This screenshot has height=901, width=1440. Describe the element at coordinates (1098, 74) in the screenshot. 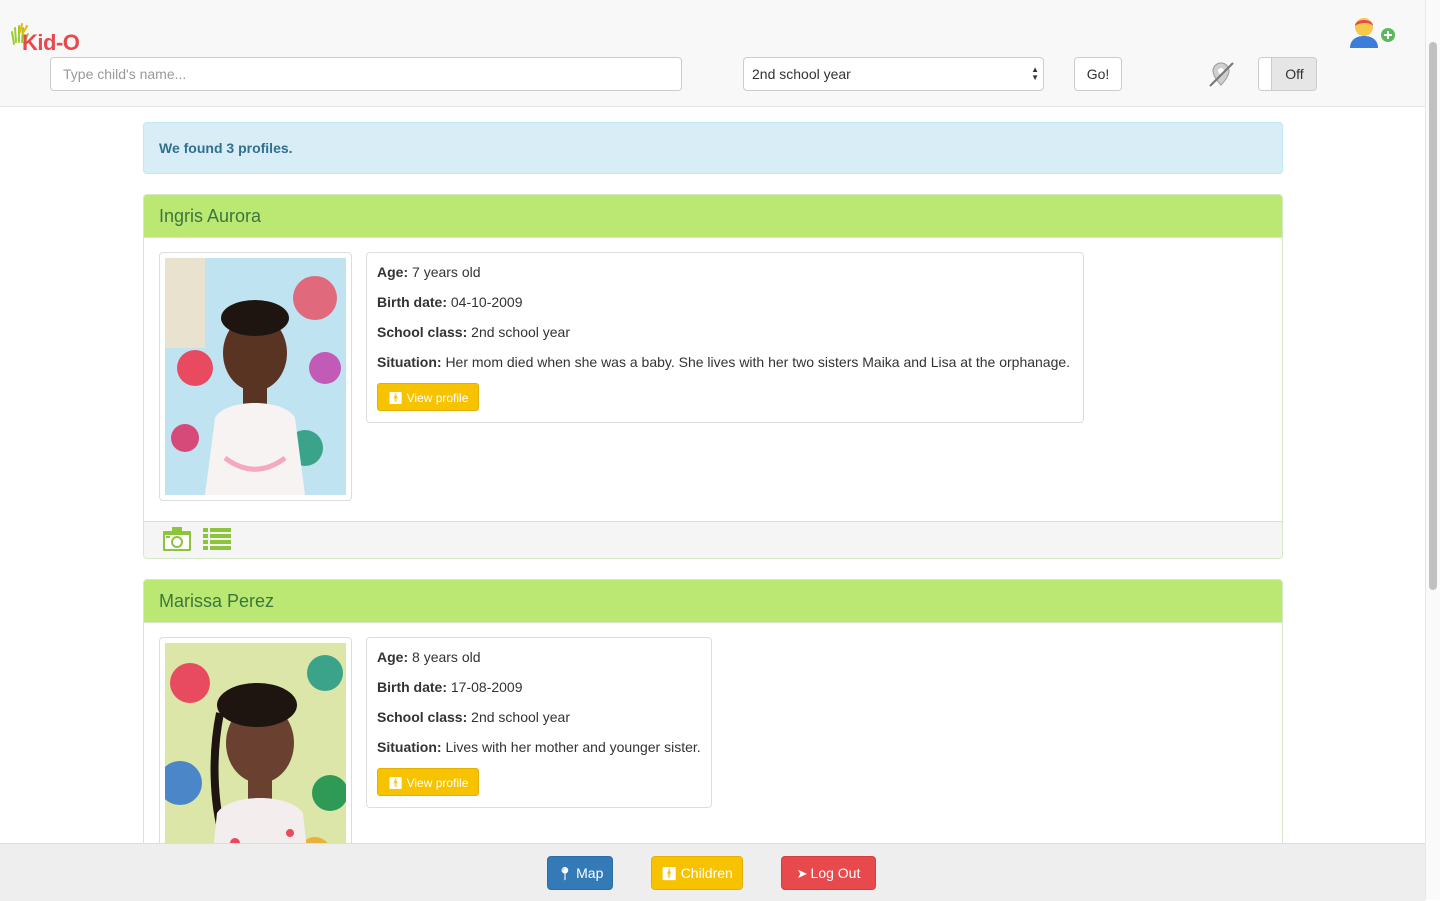

I see `go-button: Go!` at that location.